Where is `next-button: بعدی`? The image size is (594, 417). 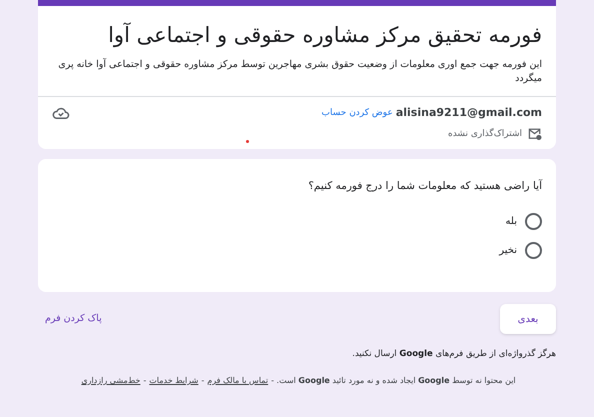
next-button: بعدی is located at coordinates (528, 319).